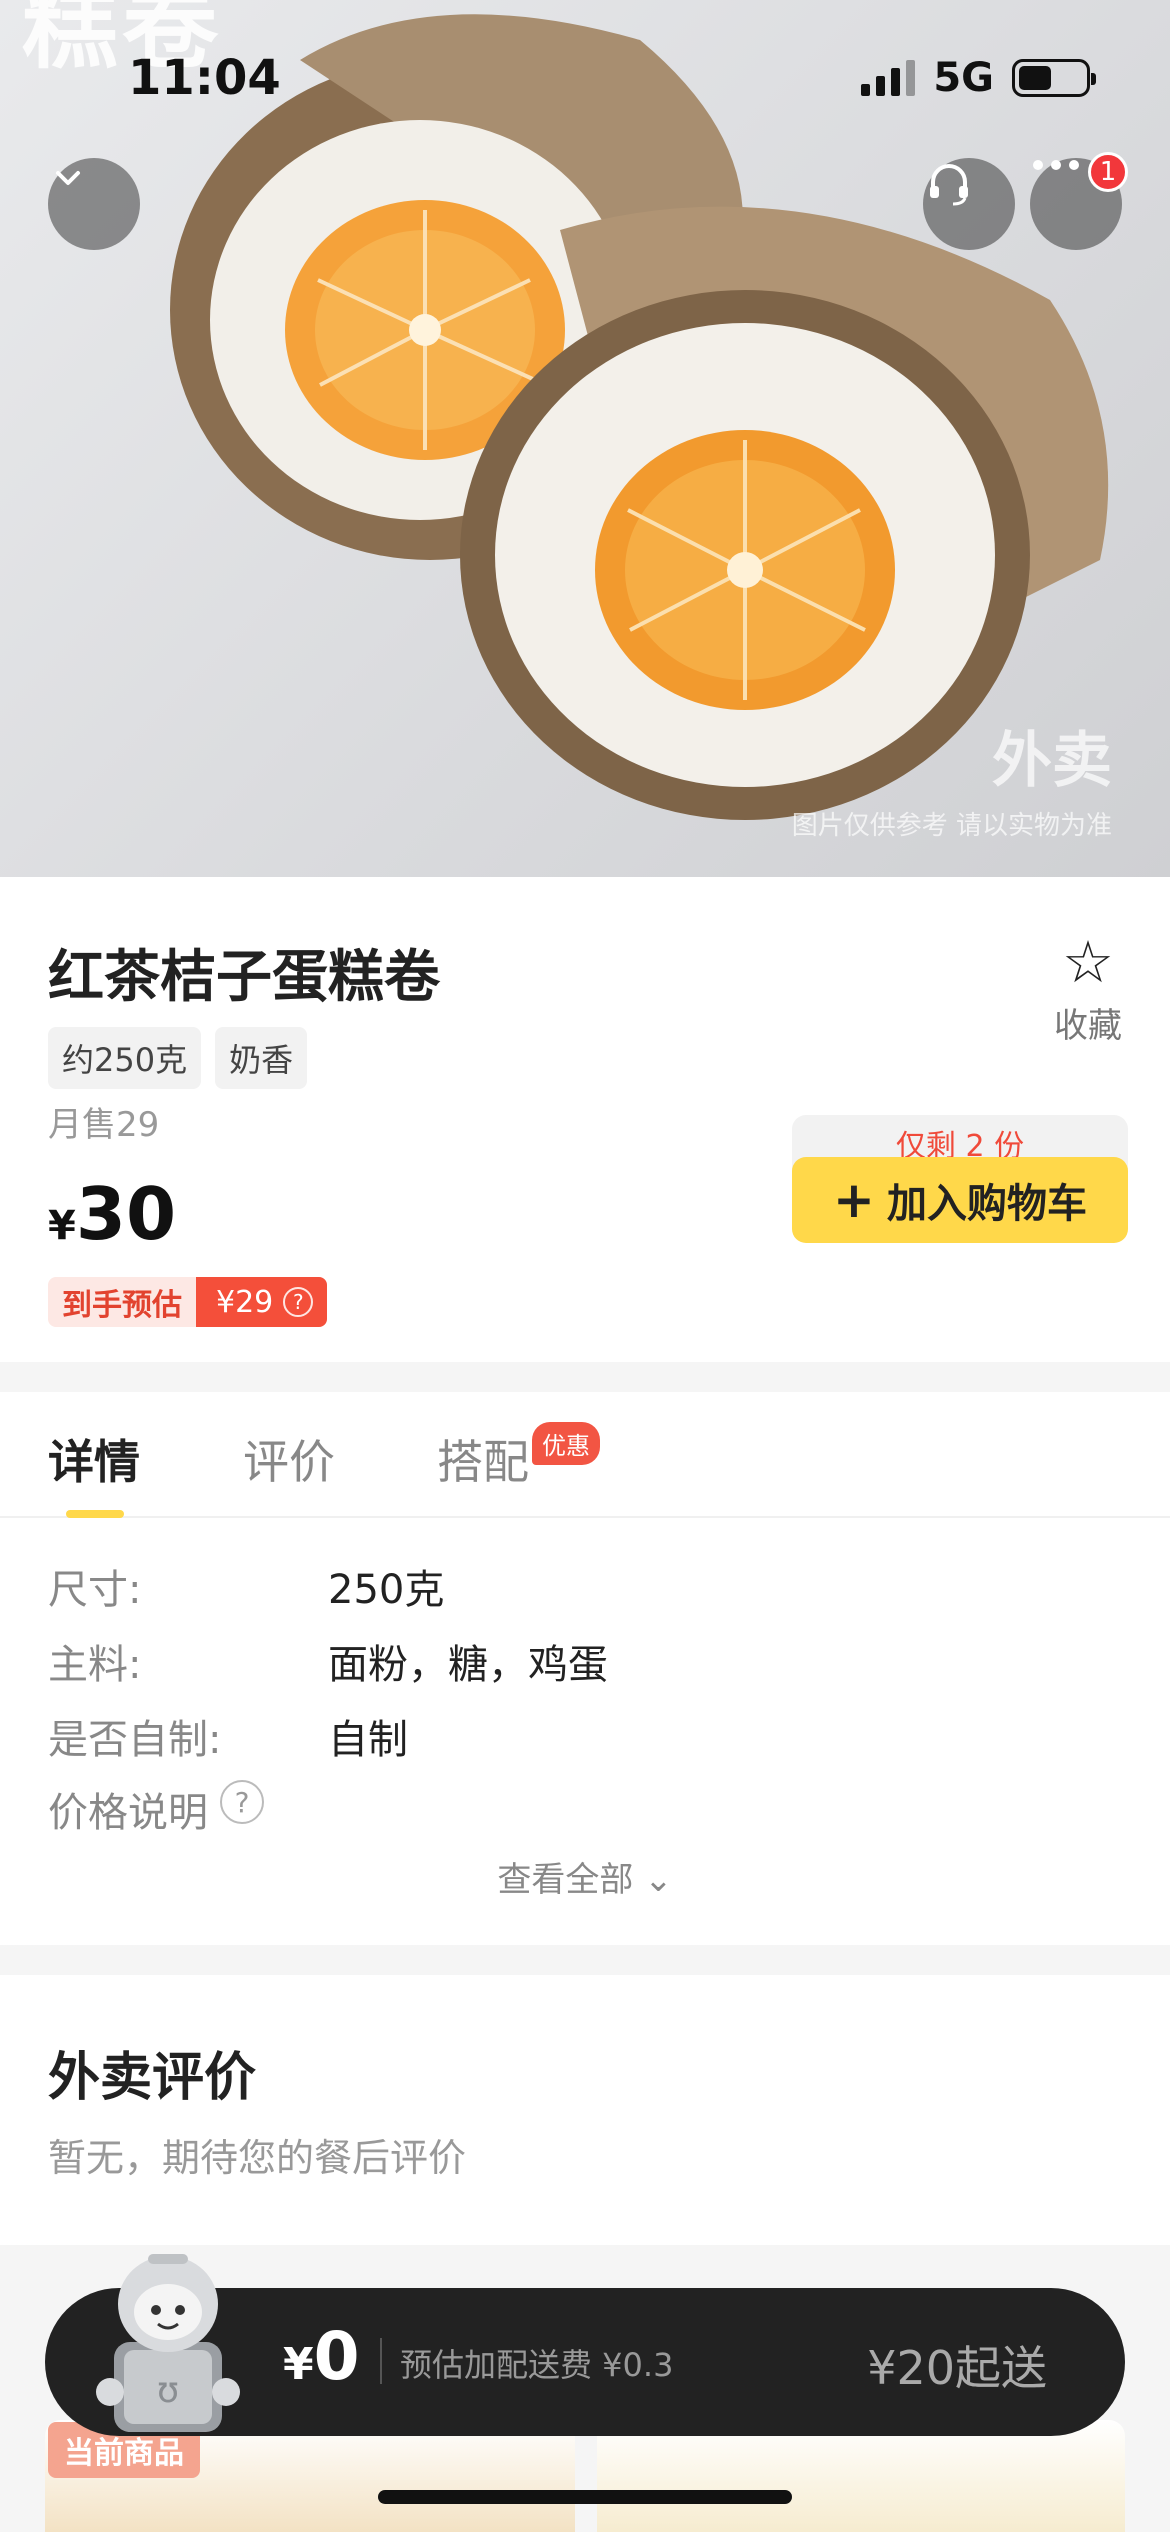 This screenshot has height=2532, width=1170. I want to click on product-price: ¥30, so click(112, 1214).